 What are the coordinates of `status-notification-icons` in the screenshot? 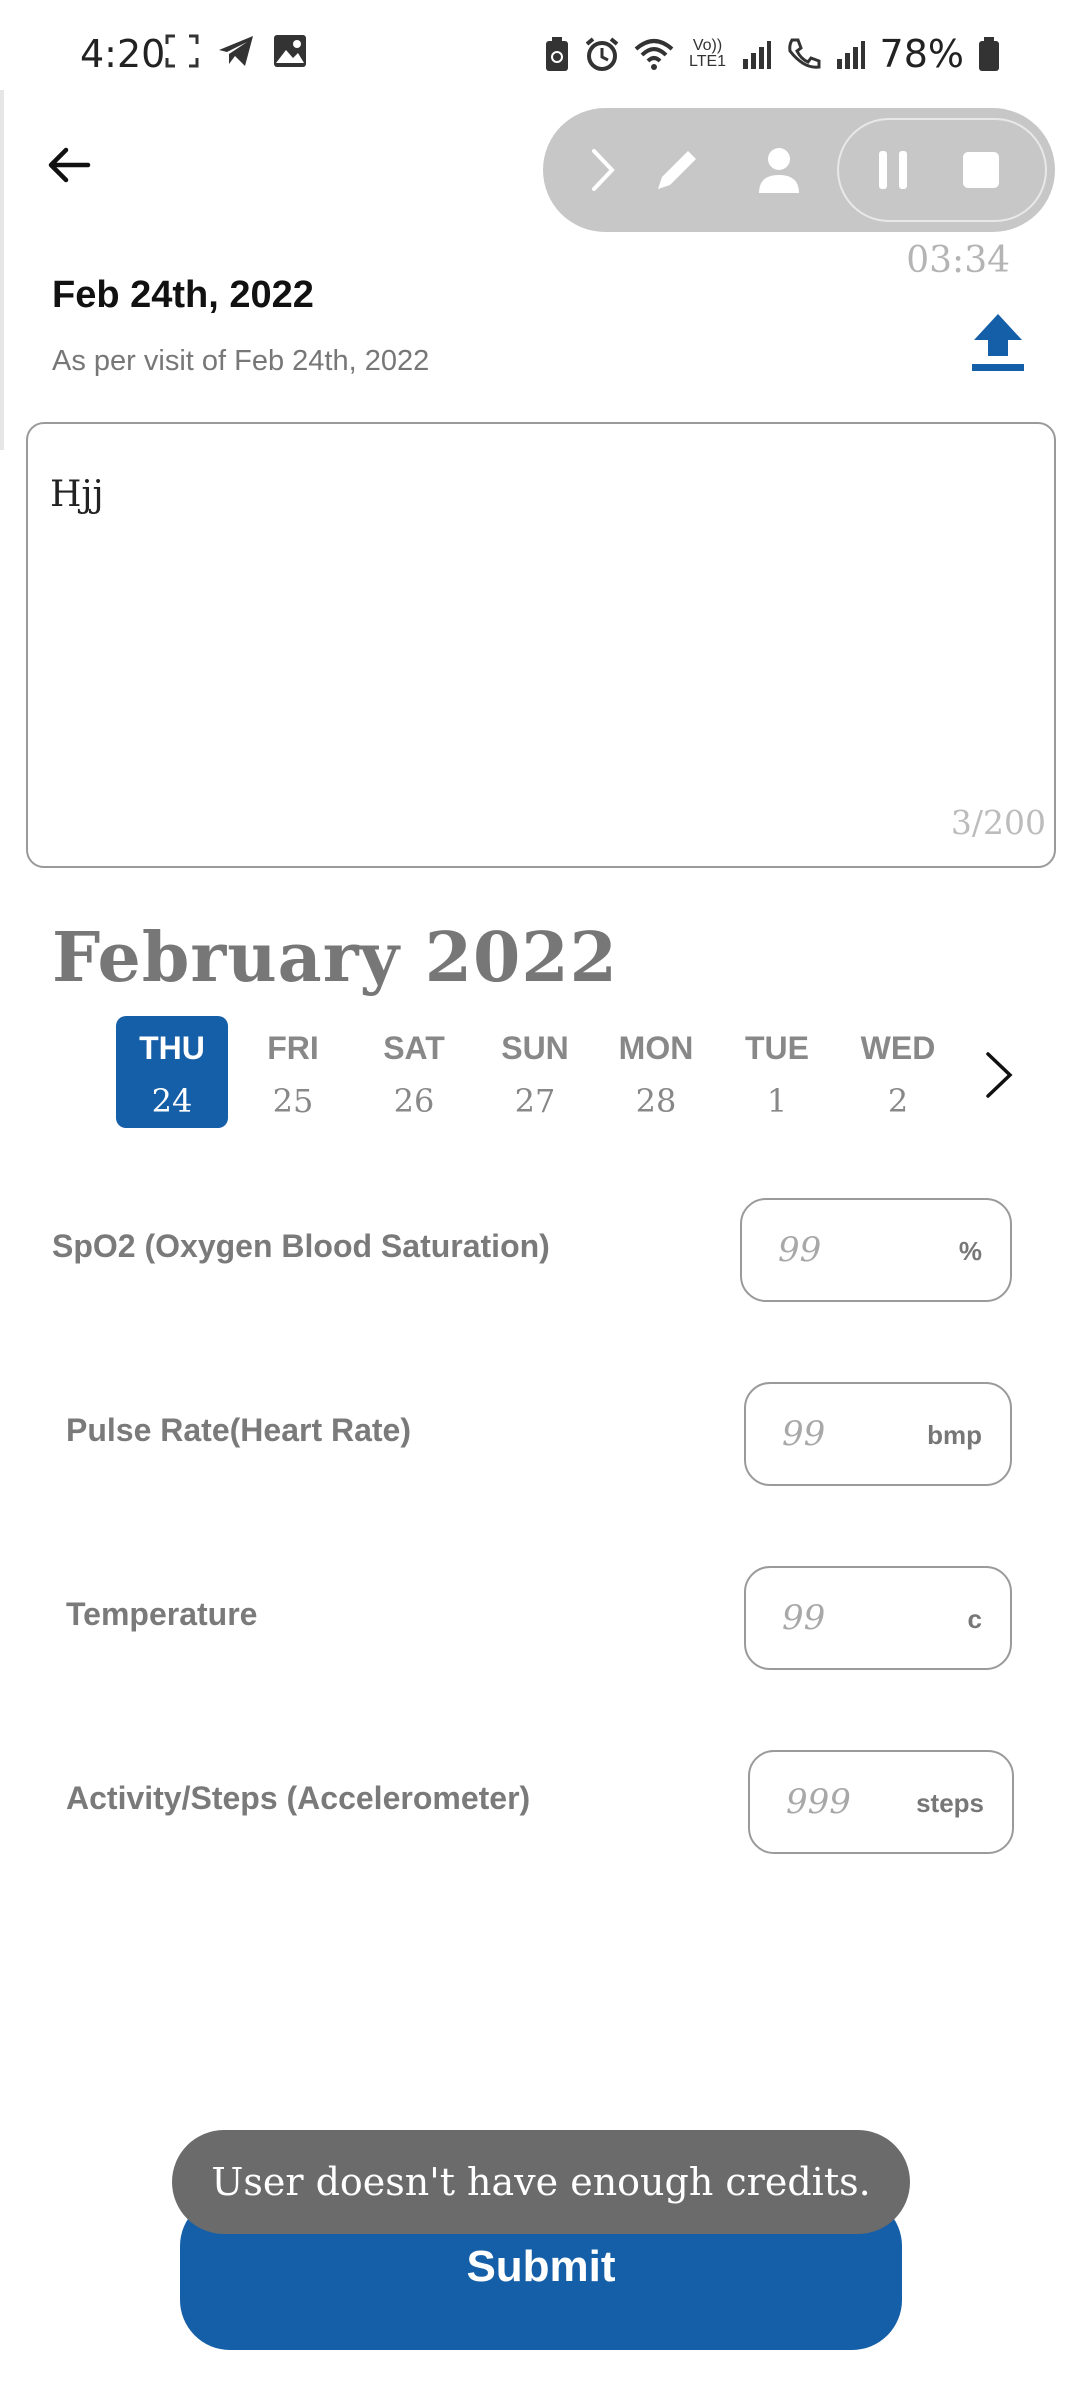 It's located at (236, 51).